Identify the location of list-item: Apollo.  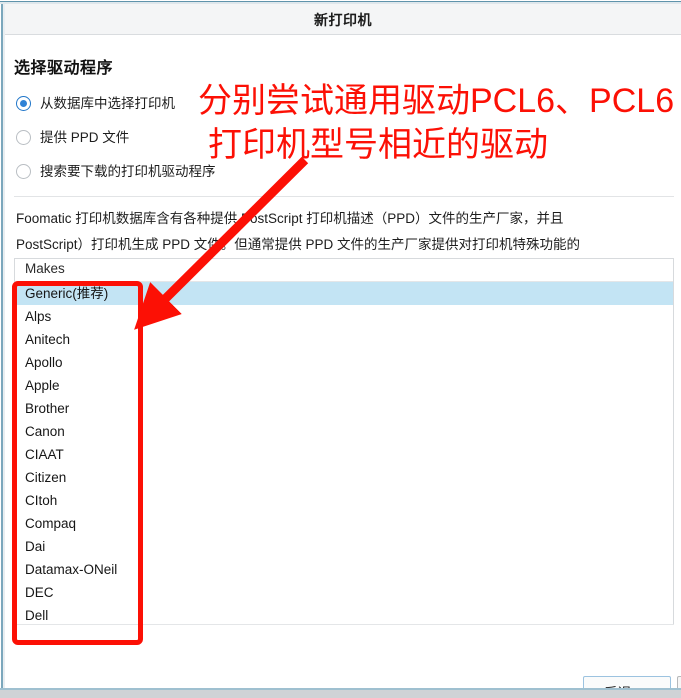
(344, 362).